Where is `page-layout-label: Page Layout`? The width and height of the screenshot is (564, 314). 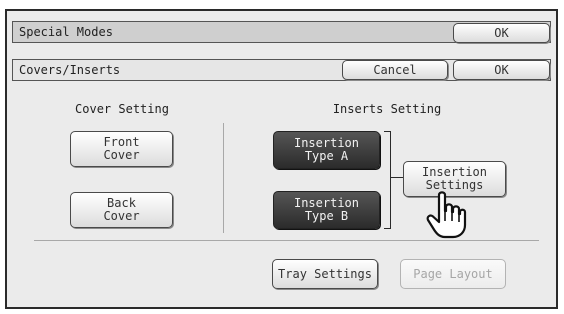 page-layout-label: Page Layout is located at coordinates (453, 273).